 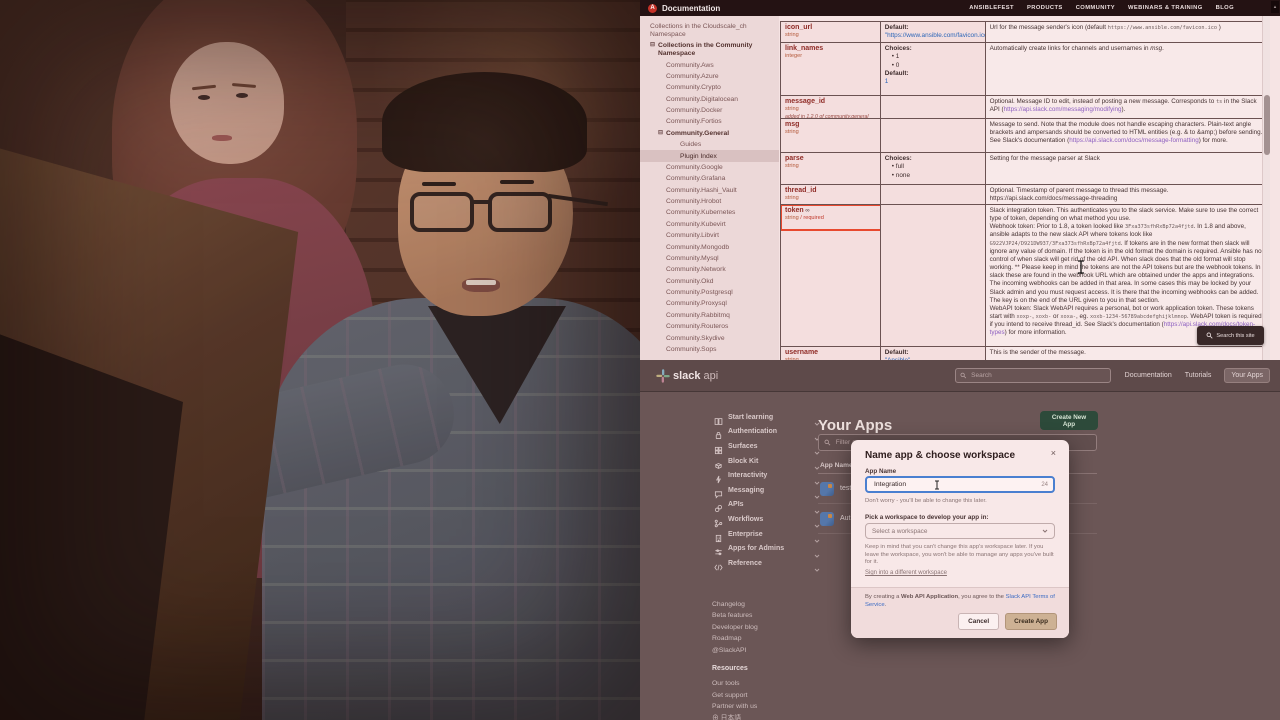 What do you see at coordinates (1069, 420) in the screenshot?
I see `create-new-app-button: Create New App` at bounding box center [1069, 420].